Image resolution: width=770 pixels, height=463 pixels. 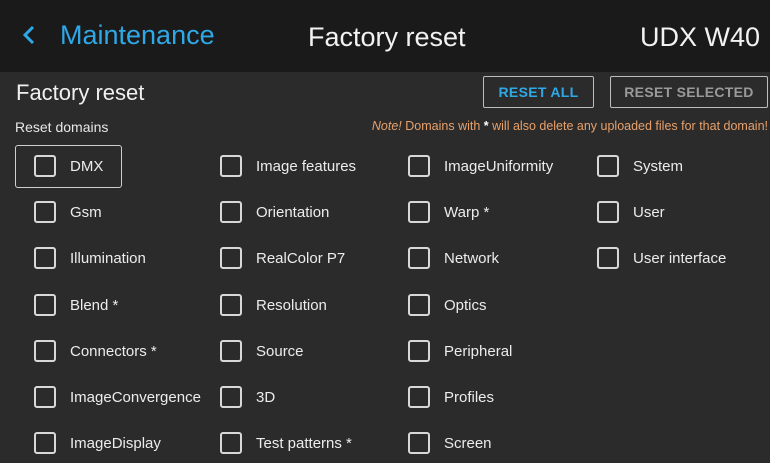 I want to click on domain-checkbox-item: Network, so click(x=453, y=258).